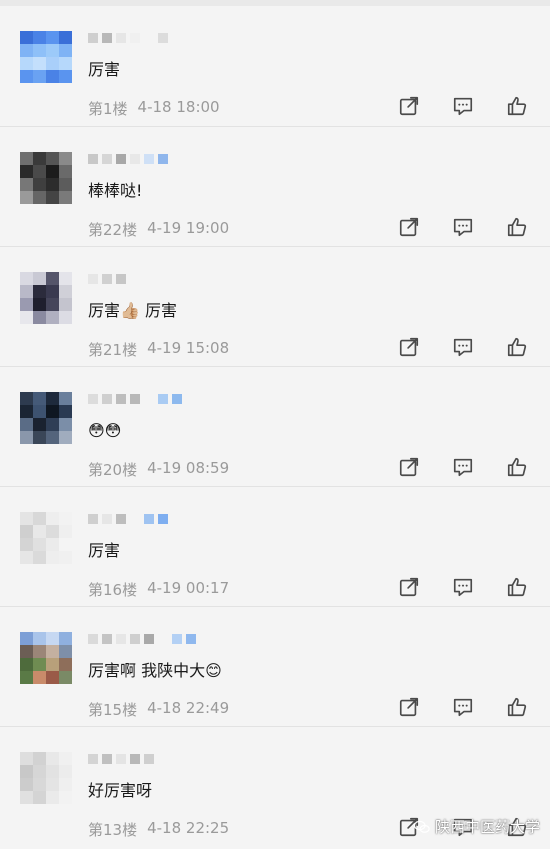 The height and width of the screenshot is (849, 550). I want to click on timestamp: 4-19 19:00, so click(188, 228).